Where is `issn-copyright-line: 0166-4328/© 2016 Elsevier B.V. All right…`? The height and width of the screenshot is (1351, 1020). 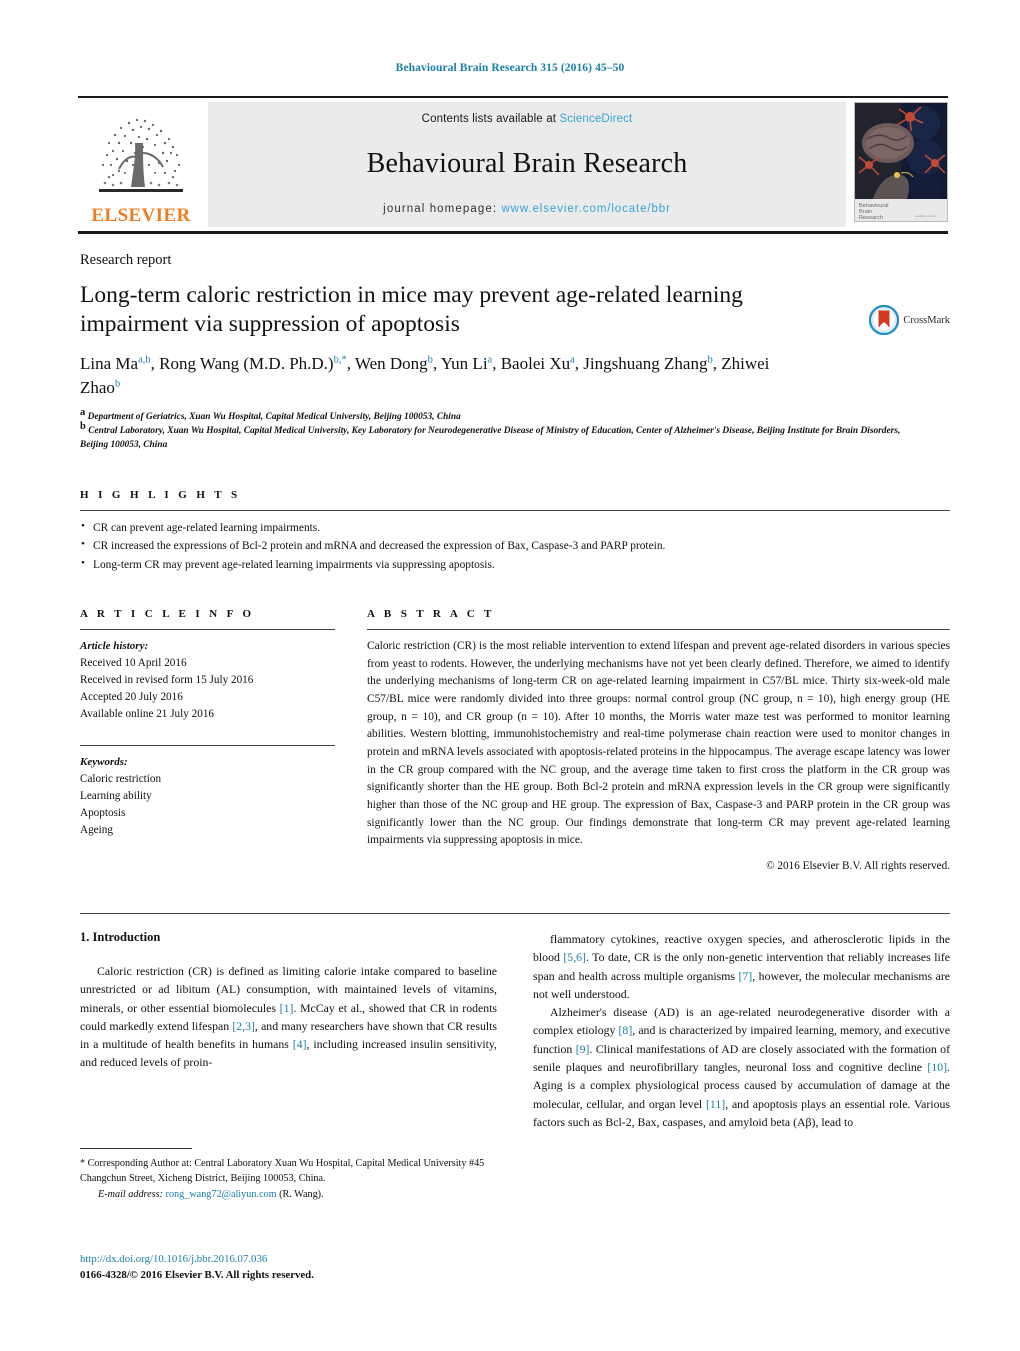
issn-copyright-line: 0166-4328/© 2016 Elsevier B.V. All right… is located at coordinates (197, 1275).